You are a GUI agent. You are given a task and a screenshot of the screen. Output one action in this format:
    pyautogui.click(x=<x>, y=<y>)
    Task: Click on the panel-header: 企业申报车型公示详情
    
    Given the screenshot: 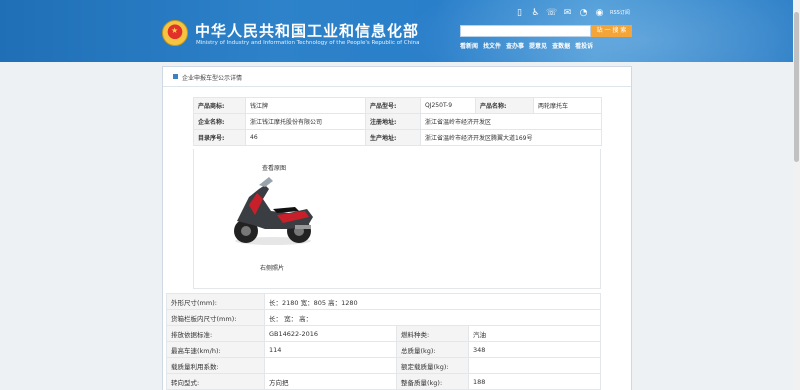 What is the action you would take?
    pyautogui.click(x=397, y=77)
    